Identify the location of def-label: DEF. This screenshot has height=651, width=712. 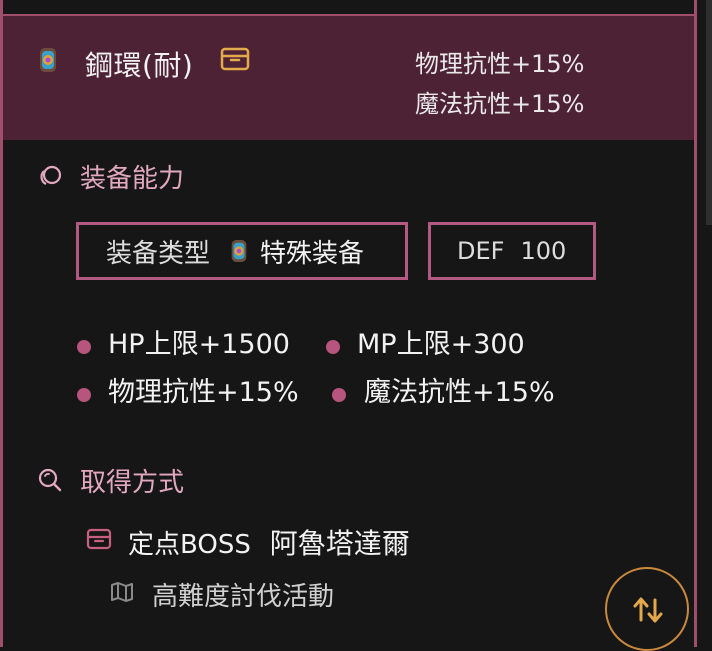
(481, 251).